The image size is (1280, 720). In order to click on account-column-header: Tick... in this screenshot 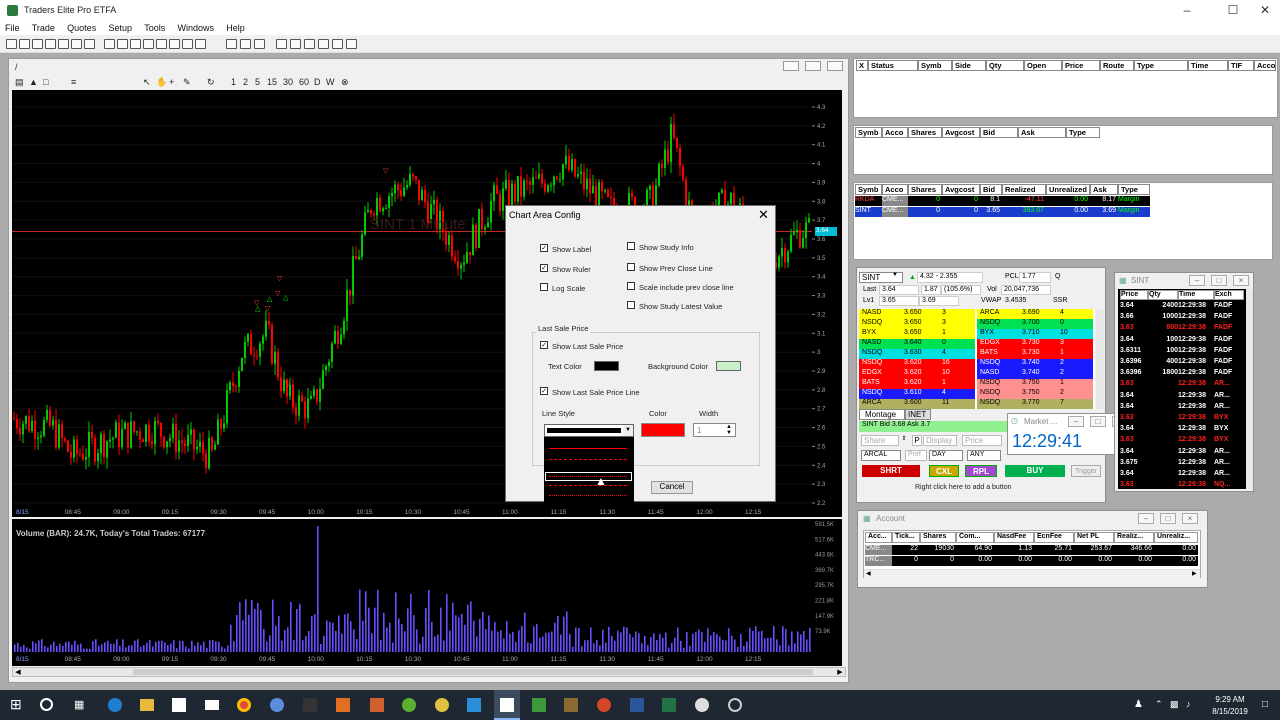, I will do `click(906, 537)`.